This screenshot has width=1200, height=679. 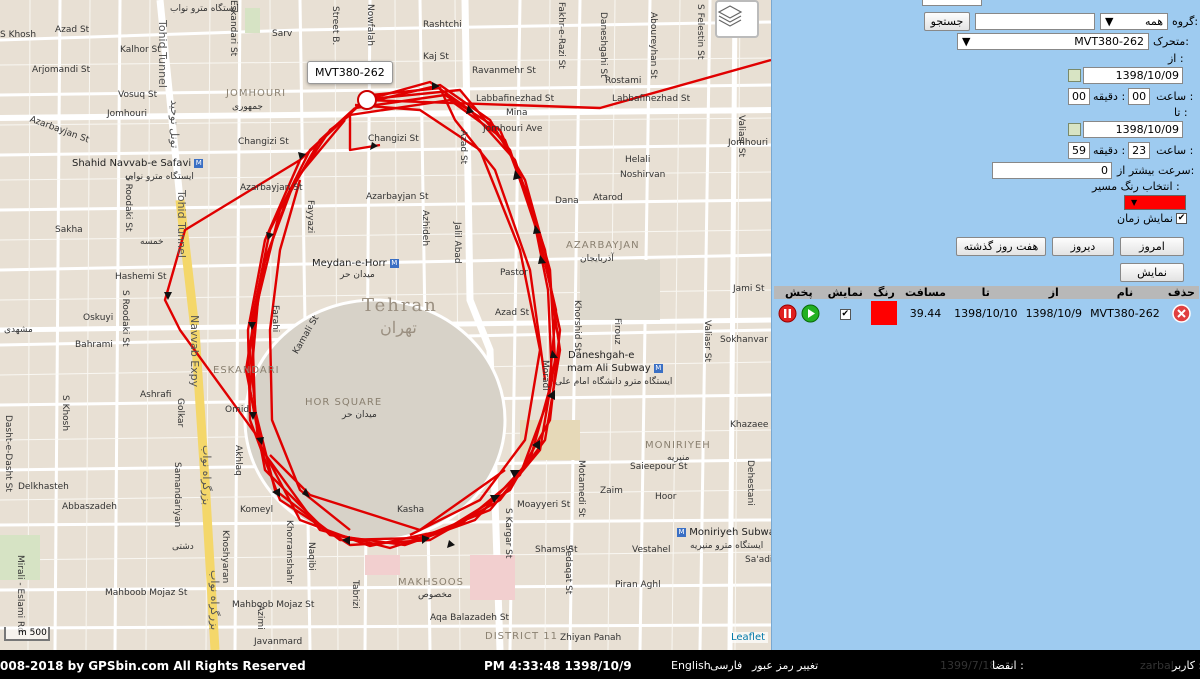 I want to click on map-city-label: تهران, so click(x=398, y=327).